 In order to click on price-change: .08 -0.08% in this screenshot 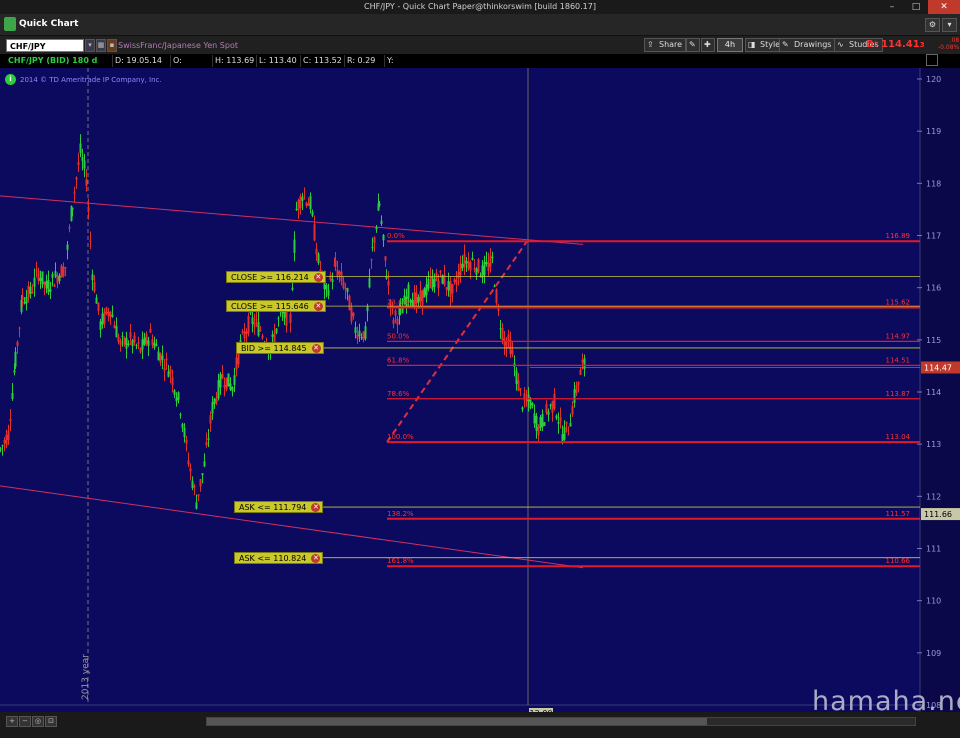, I will do `click(949, 44)`.